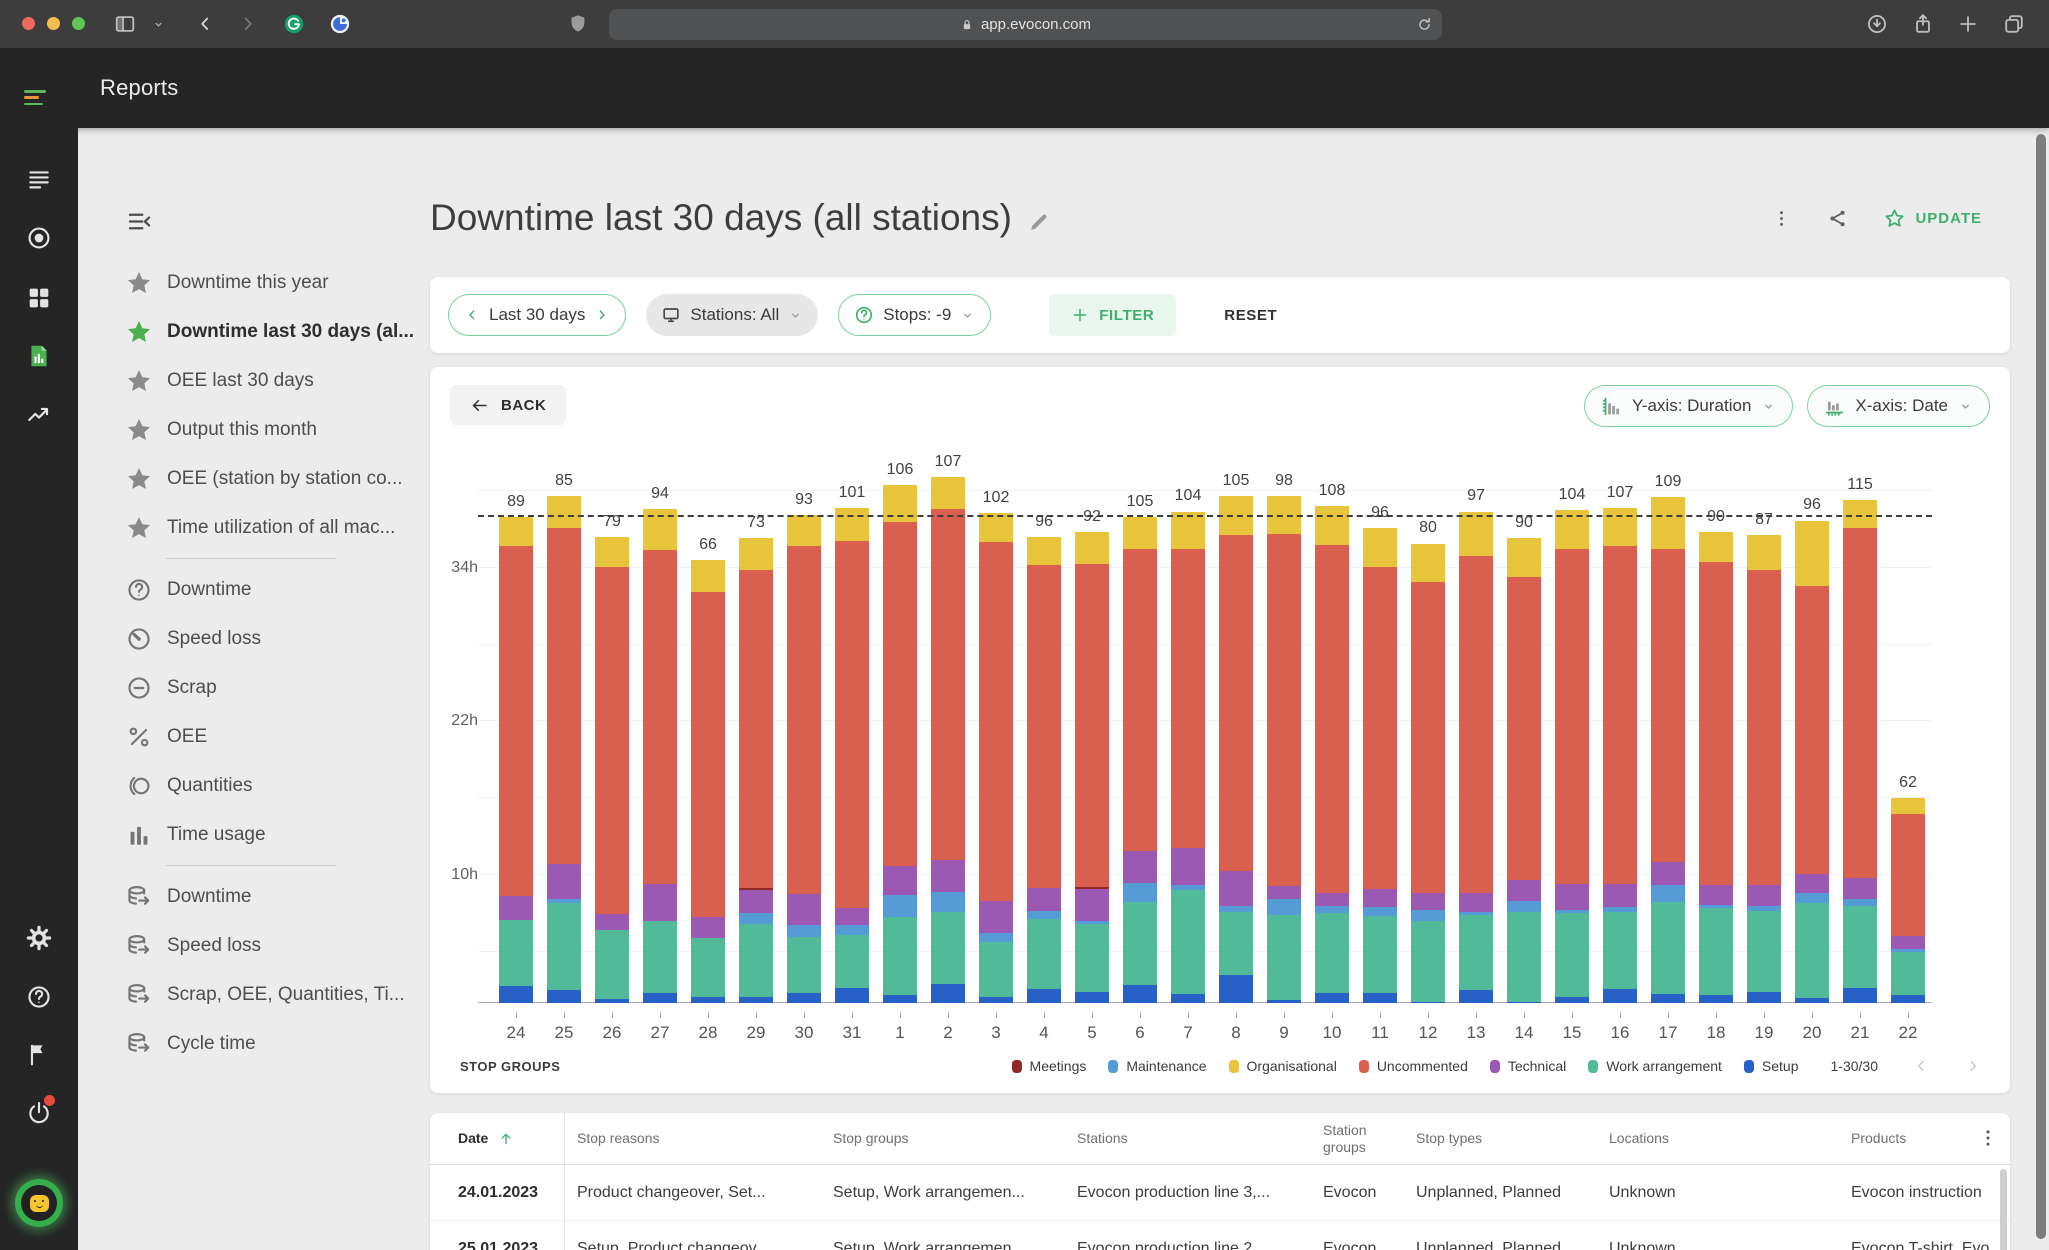 This screenshot has height=1250, width=2049. I want to click on sidebar-metric-item: Speed loss, so click(254, 638).